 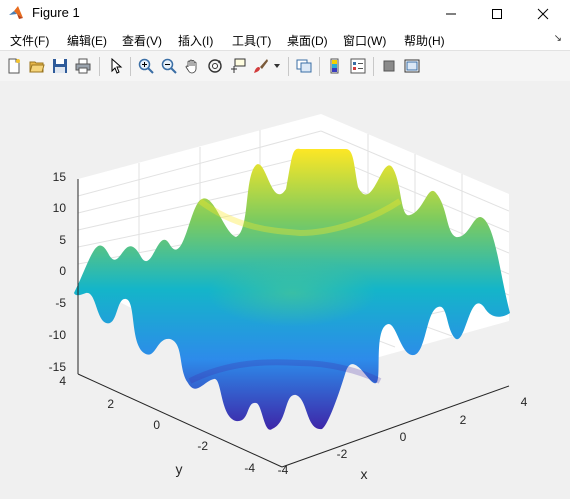 What do you see at coordinates (62, 240) in the screenshot?
I see `z-tick-label: 5` at bounding box center [62, 240].